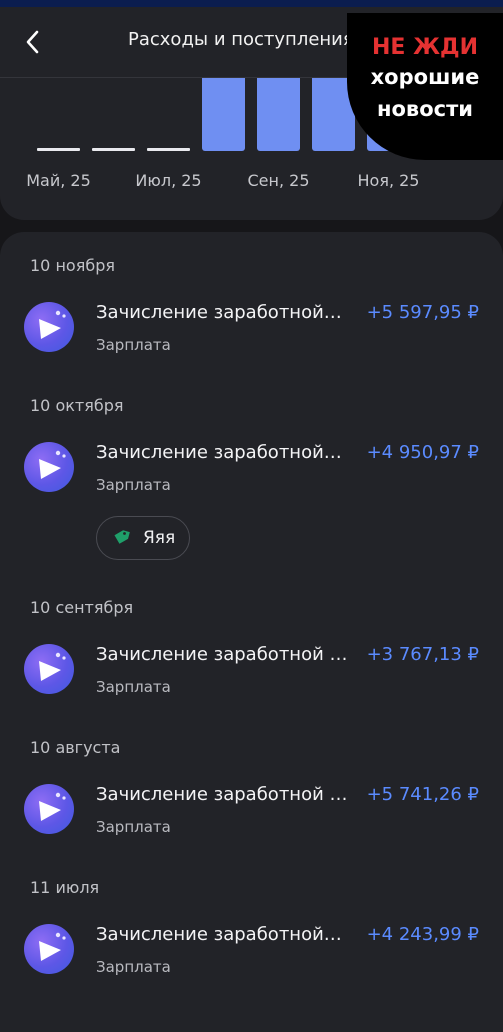  I want to click on back-button, so click(33, 42).